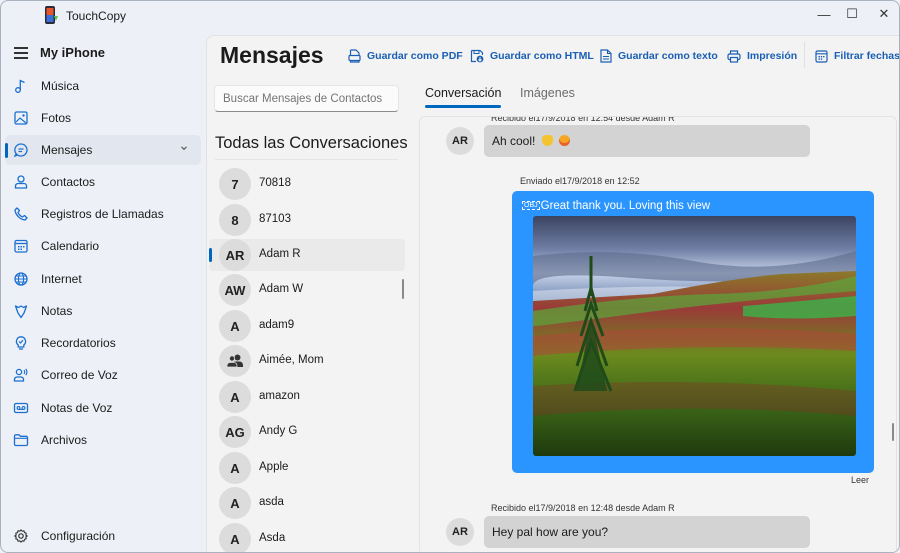 This screenshot has height=553, width=900. I want to click on maximize-button: ☐, so click(852, 14).